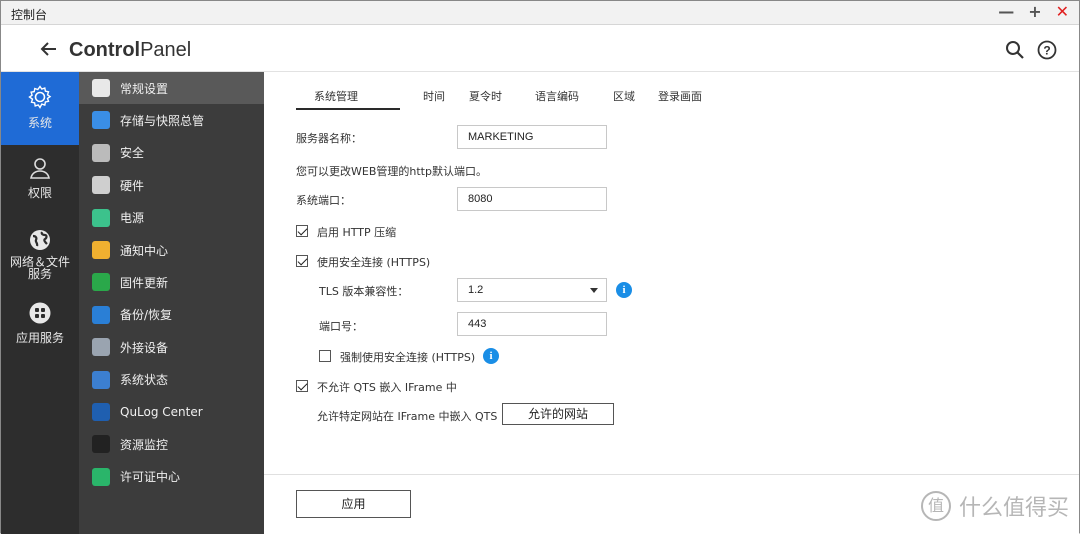 The width and height of the screenshot is (1080, 534). What do you see at coordinates (144, 444) in the screenshot?
I see `nav-item-label: 资源监控` at bounding box center [144, 444].